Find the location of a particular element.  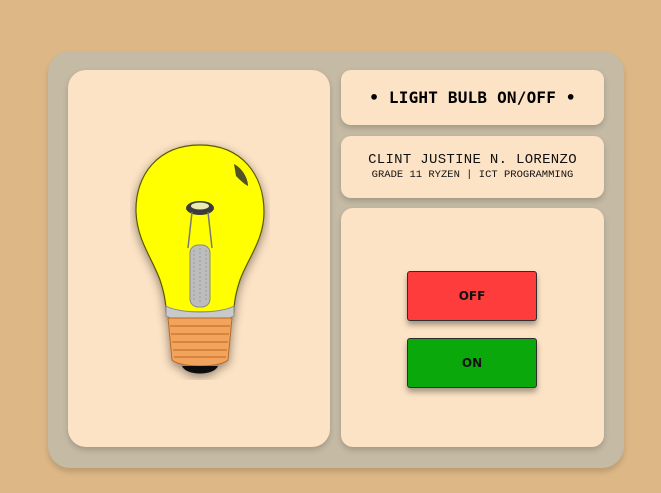

title-card: • LIGHT BULB ON/OFF • is located at coordinates (472, 97).